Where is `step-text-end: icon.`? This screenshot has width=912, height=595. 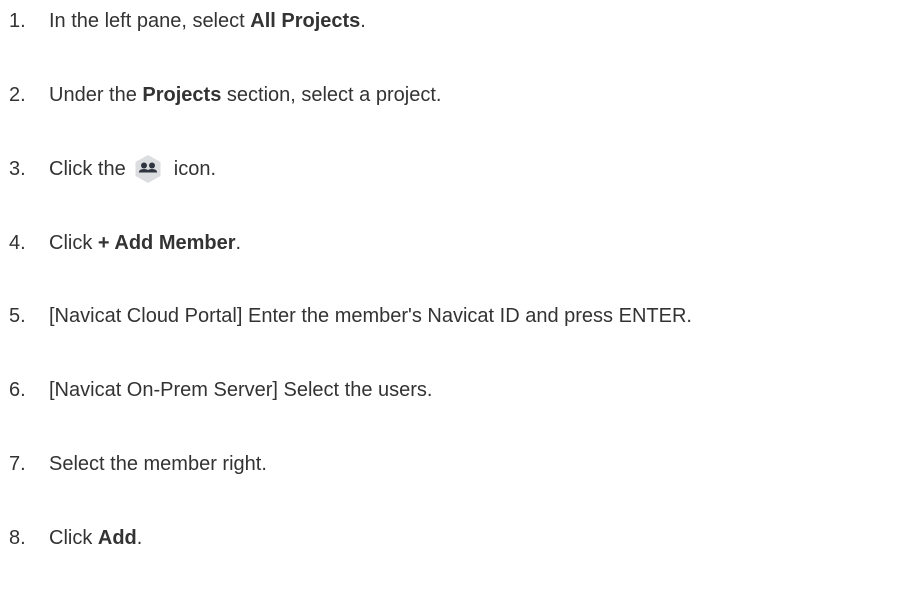 step-text-end: icon. is located at coordinates (192, 169).